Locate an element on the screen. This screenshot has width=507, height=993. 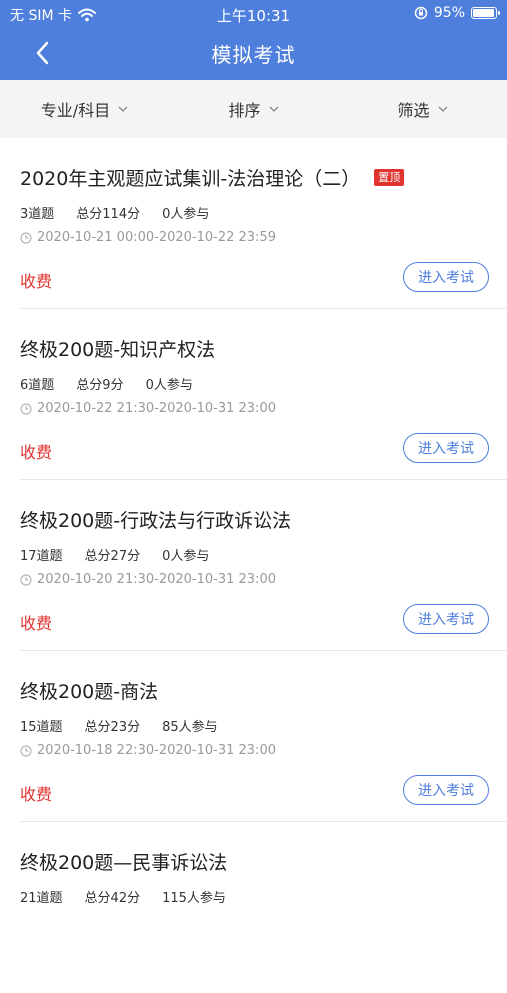
filter-sort-label: 排序 is located at coordinates (244, 110).